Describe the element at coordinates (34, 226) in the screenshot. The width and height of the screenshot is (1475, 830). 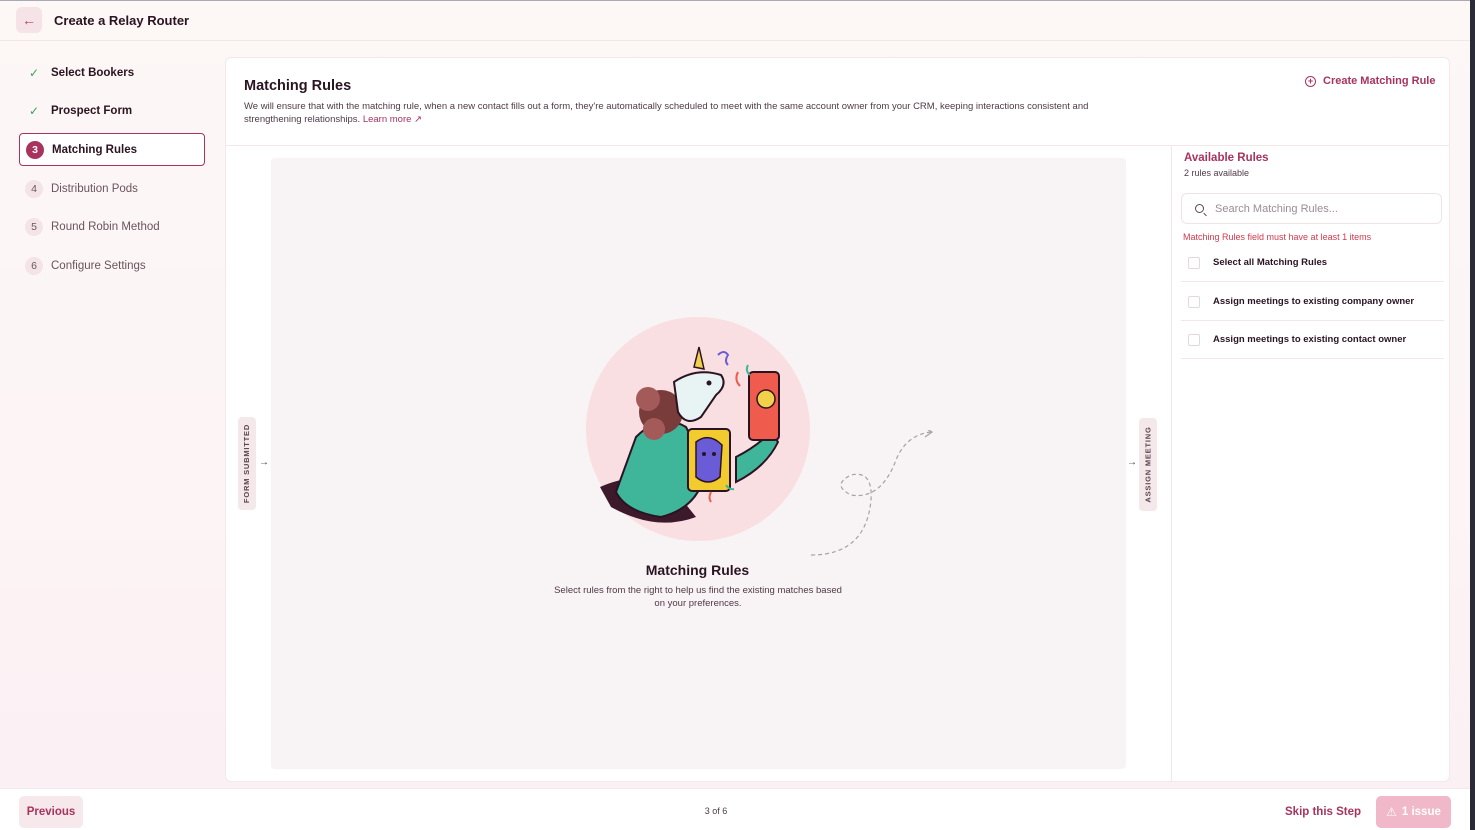
I see `step-number: 5` at that location.